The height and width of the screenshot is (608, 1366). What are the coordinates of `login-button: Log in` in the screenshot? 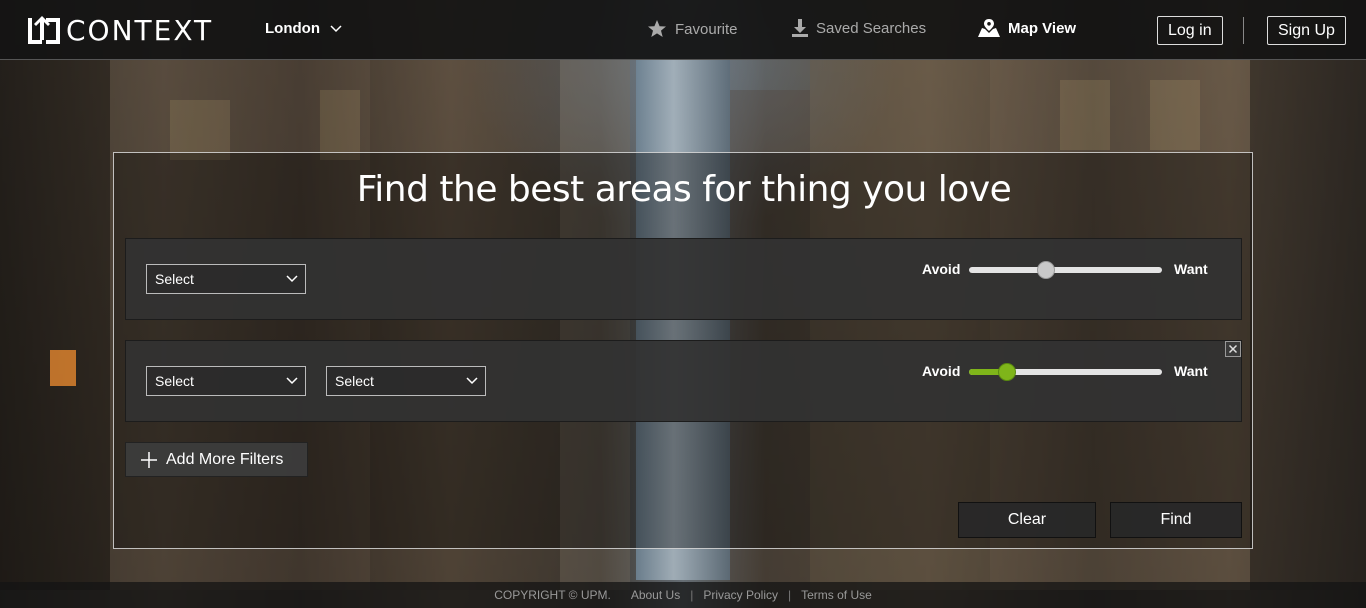 It's located at (1190, 30).